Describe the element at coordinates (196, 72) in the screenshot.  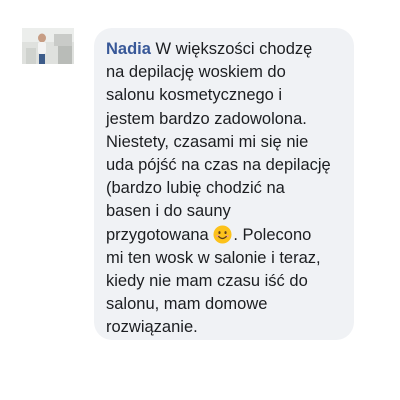
I see `comment-line-2: na depilację woskiem do` at that location.